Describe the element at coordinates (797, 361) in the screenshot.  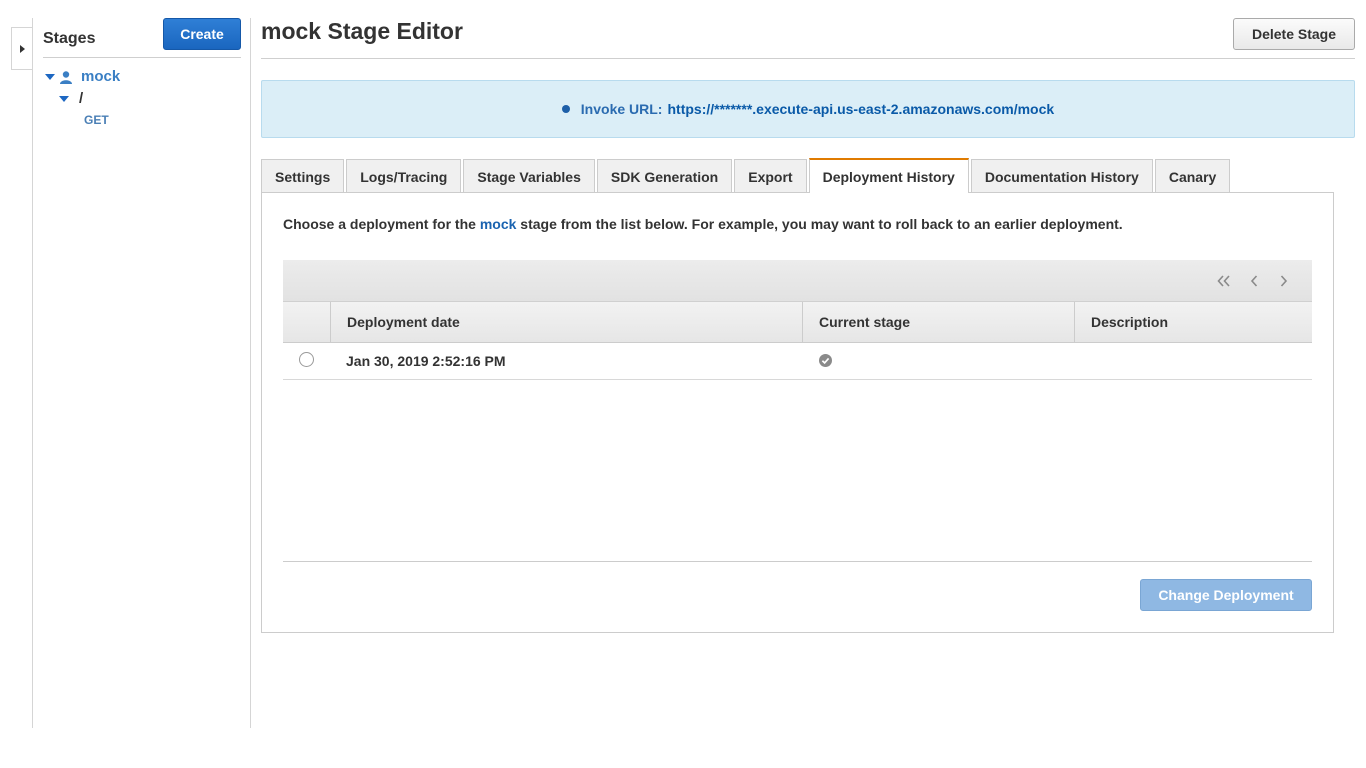
I see `table-row: Jan 30, 2019 2:52:16 PM` at that location.